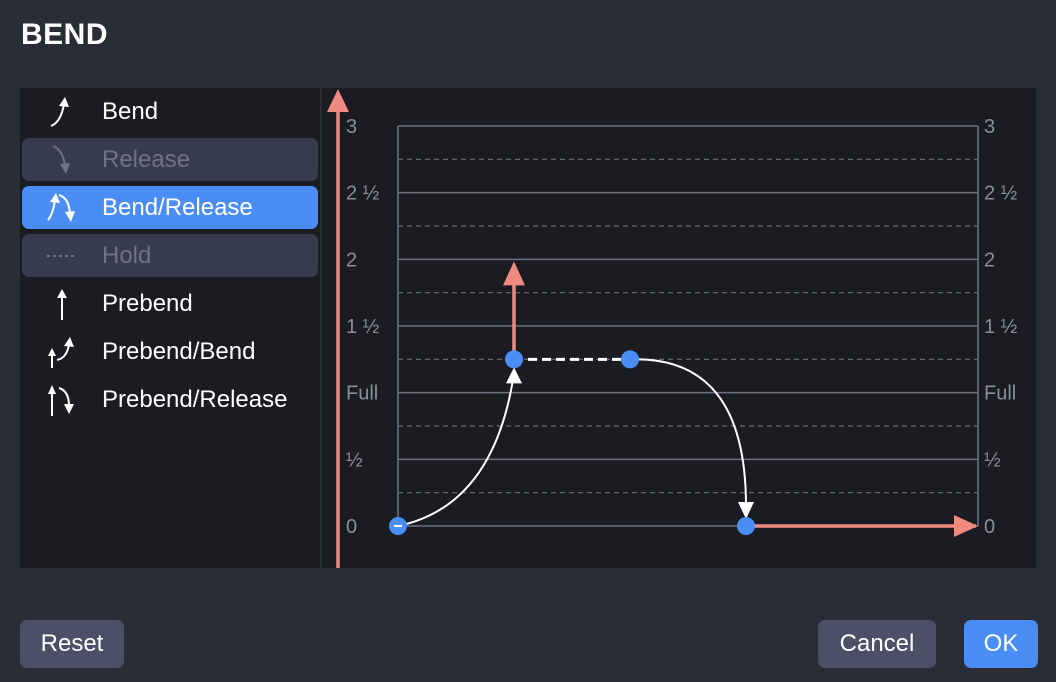 The image size is (1056, 682). What do you see at coordinates (514, 375) in the screenshot?
I see `bend-curve-arrowhead` at bounding box center [514, 375].